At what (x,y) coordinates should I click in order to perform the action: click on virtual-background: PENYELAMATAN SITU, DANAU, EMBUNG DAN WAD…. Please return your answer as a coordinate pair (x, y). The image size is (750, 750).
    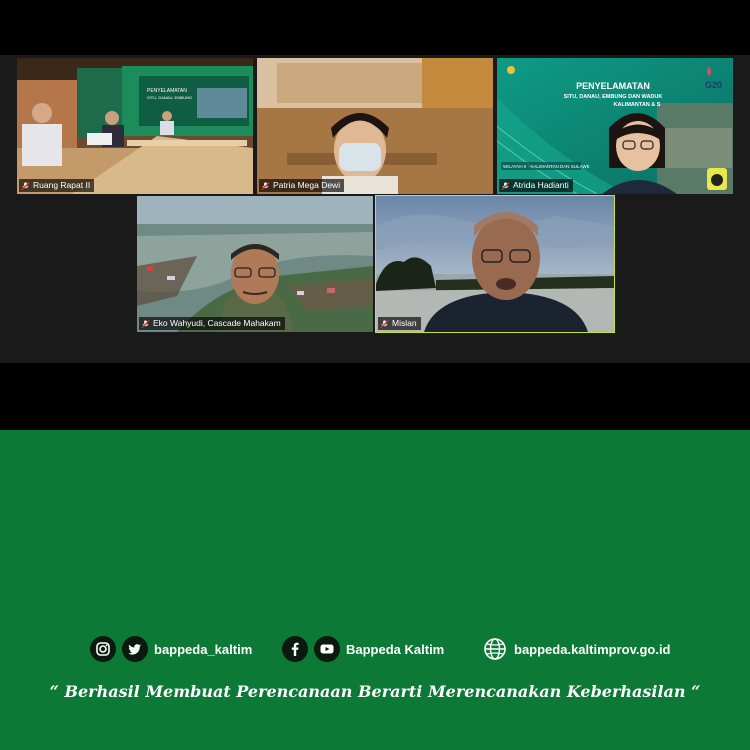
    Looking at the image, I should click on (615, 126).